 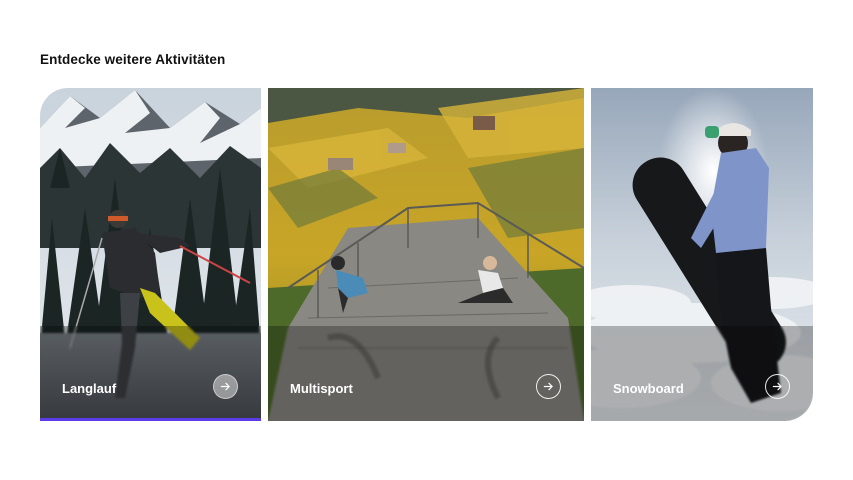 What do you see at coordinates (150, 419) in the screenshot?
I see `active-indicator` at bounding box center [150, 419].